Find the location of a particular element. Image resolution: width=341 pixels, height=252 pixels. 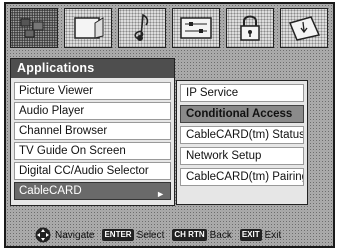

submenu-item-ip-service: IP Service is located at coordinates (242, 93).